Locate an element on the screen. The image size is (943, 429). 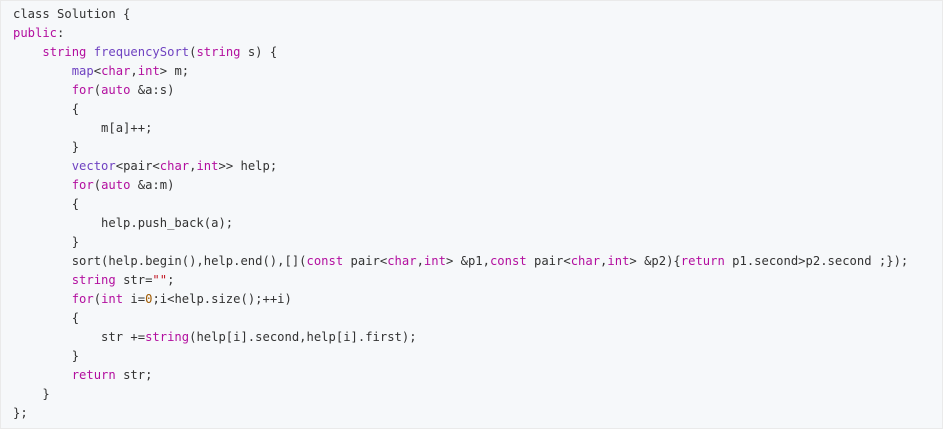
code-text: str= is located at coordinates (134, 280).